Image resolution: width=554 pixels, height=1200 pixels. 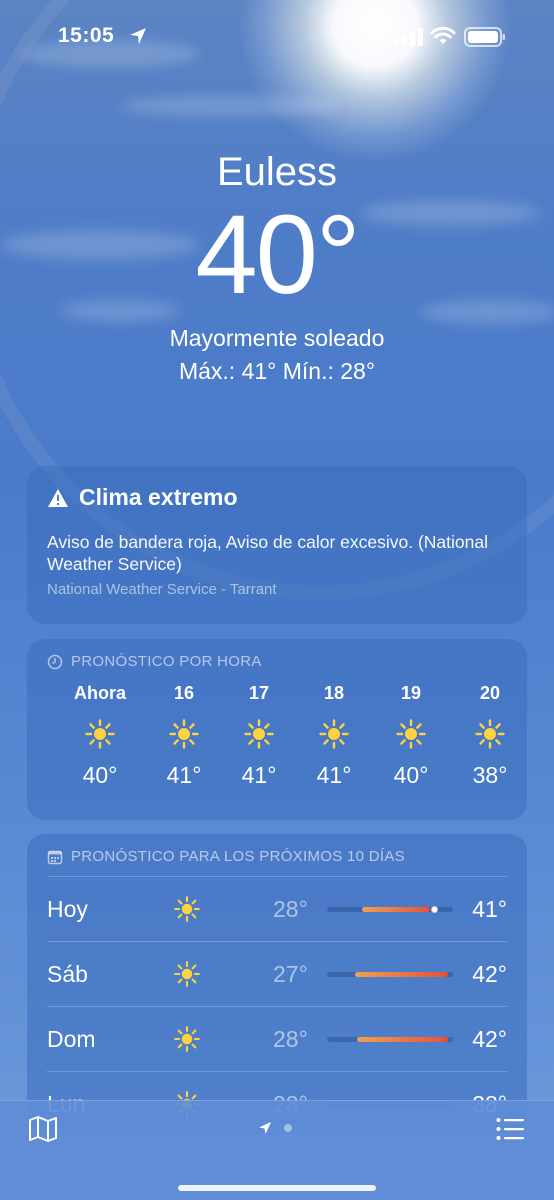 I want to click on warning-icon, so click(x=58, y=497).